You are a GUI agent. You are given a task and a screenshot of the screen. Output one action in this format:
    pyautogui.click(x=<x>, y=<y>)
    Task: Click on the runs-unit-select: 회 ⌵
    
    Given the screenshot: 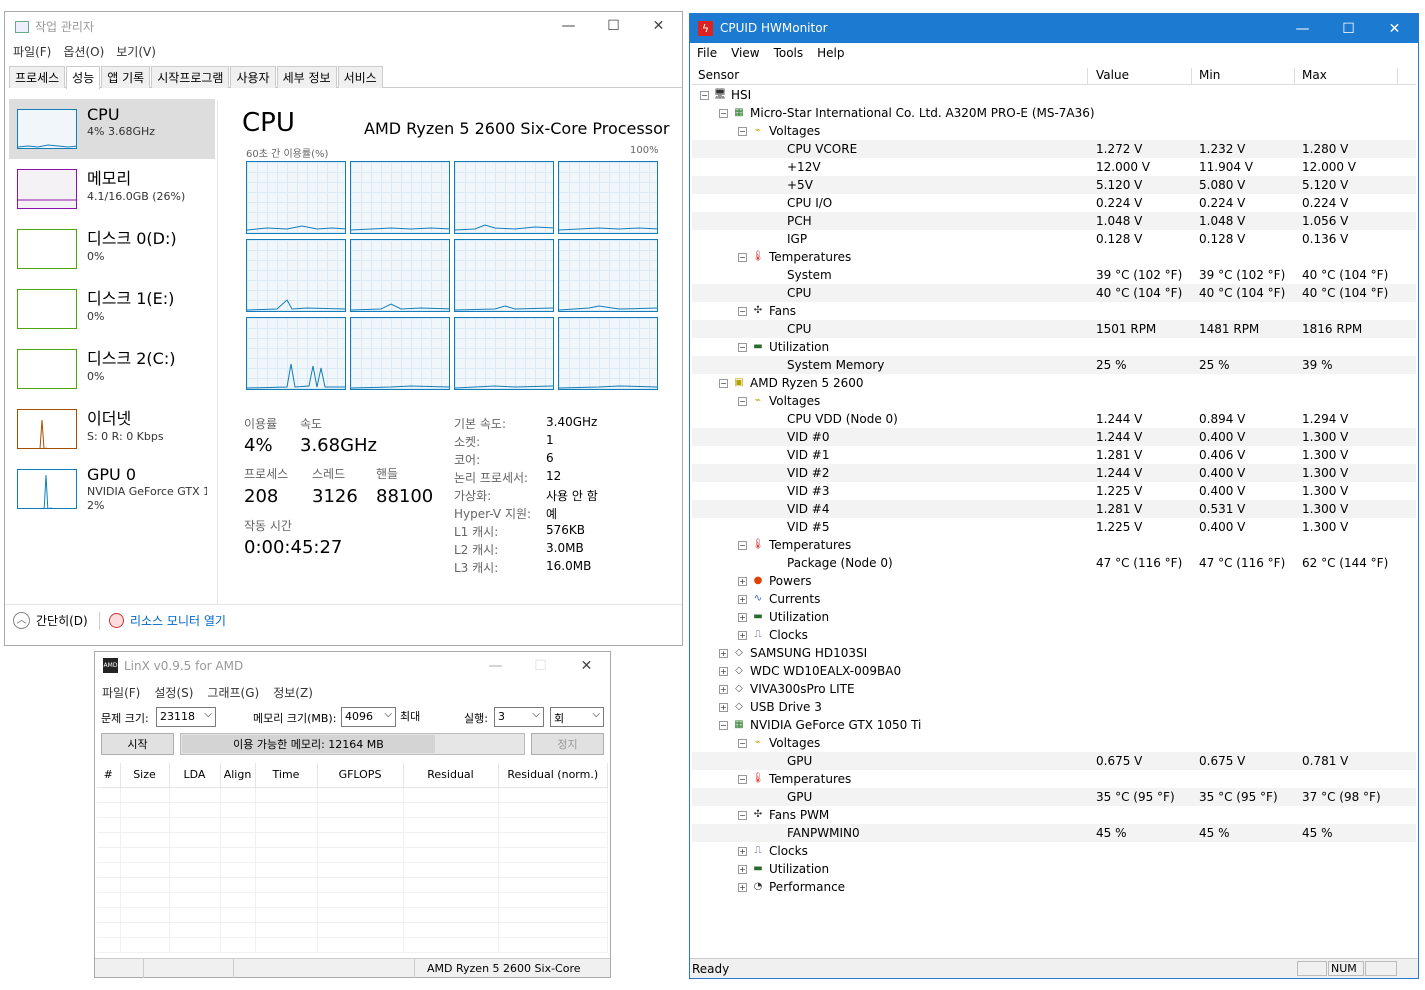 What is the action you would take?
    pyautogui.click(x=577, y=717)
    